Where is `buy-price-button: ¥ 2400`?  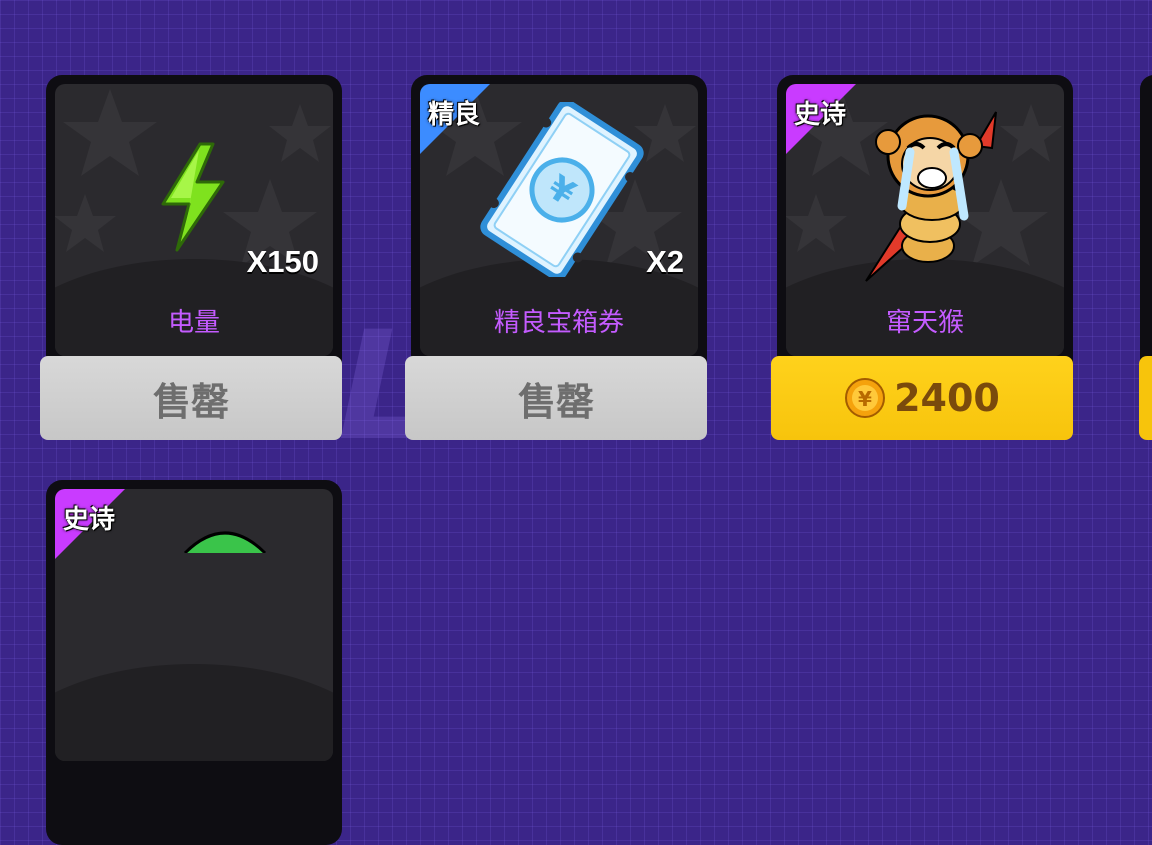
buy-price-button: ¥ 2400 is located at coordinates (922, 398).